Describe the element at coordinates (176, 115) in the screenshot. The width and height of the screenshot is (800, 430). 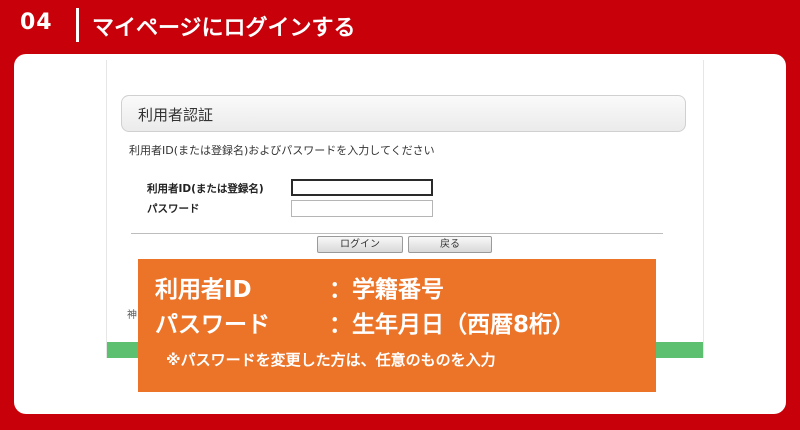
I see `auth-section-title: 利用者認証` at that location.